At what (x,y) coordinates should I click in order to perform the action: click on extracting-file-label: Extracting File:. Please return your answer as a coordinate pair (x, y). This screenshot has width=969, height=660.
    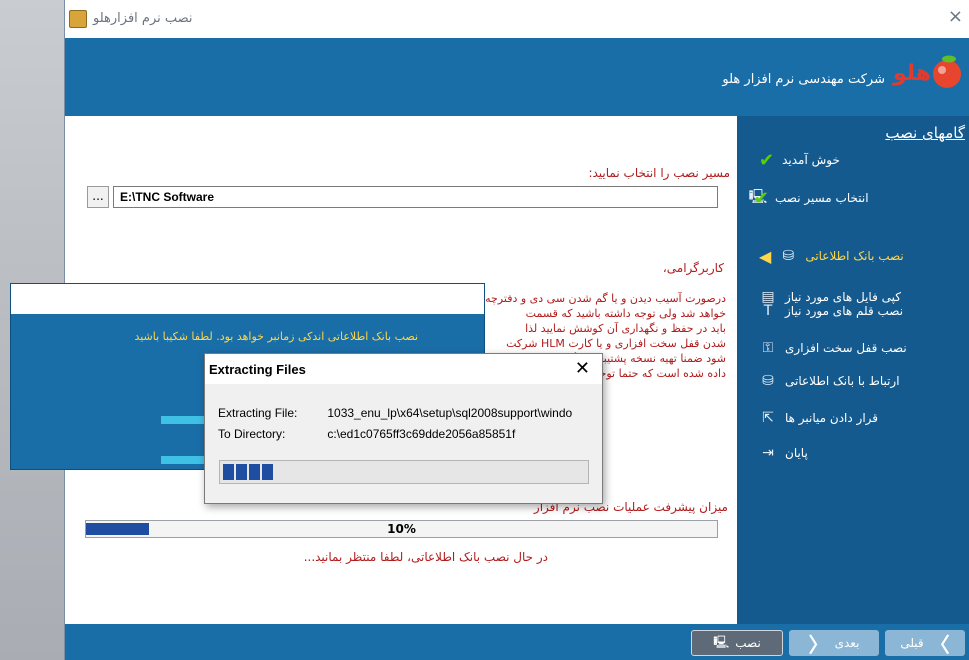
    Looking at the image, I should click on (258, 413).